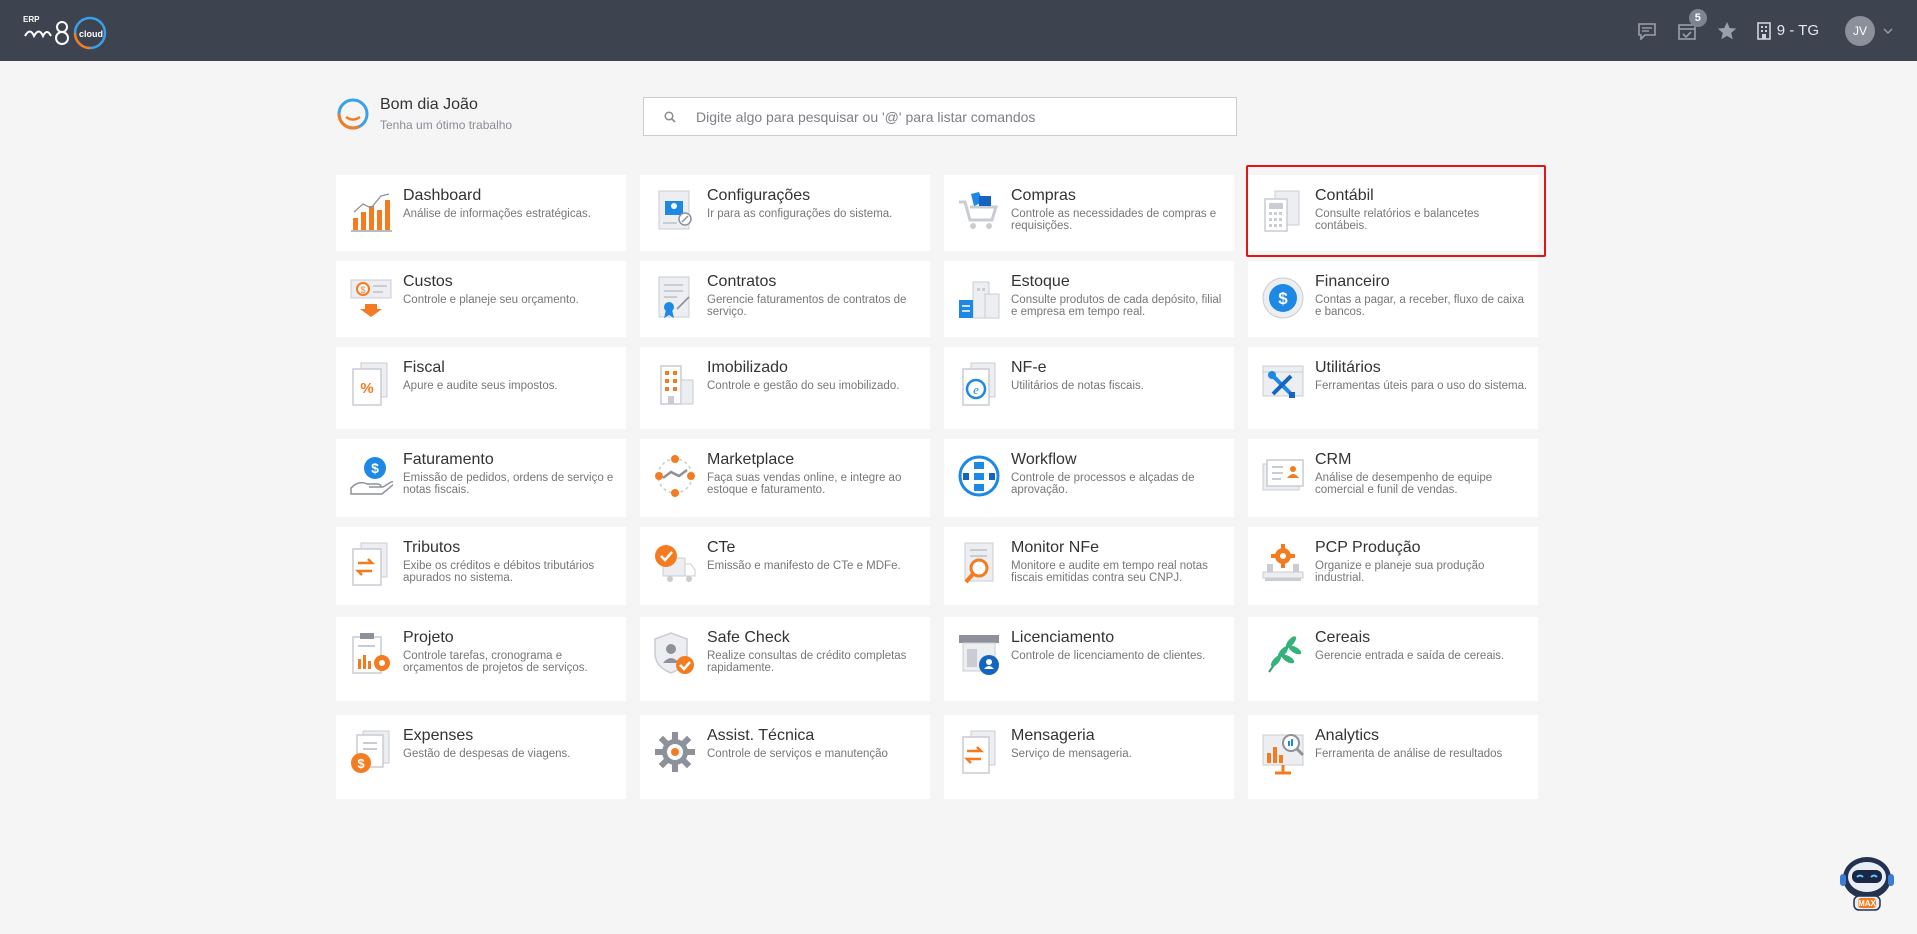 The width and height of the screenshot is (1917, 934). I want to click on module-card-expenses: $ Expenses Gestão de despesas de viagens., so click(481, 757).